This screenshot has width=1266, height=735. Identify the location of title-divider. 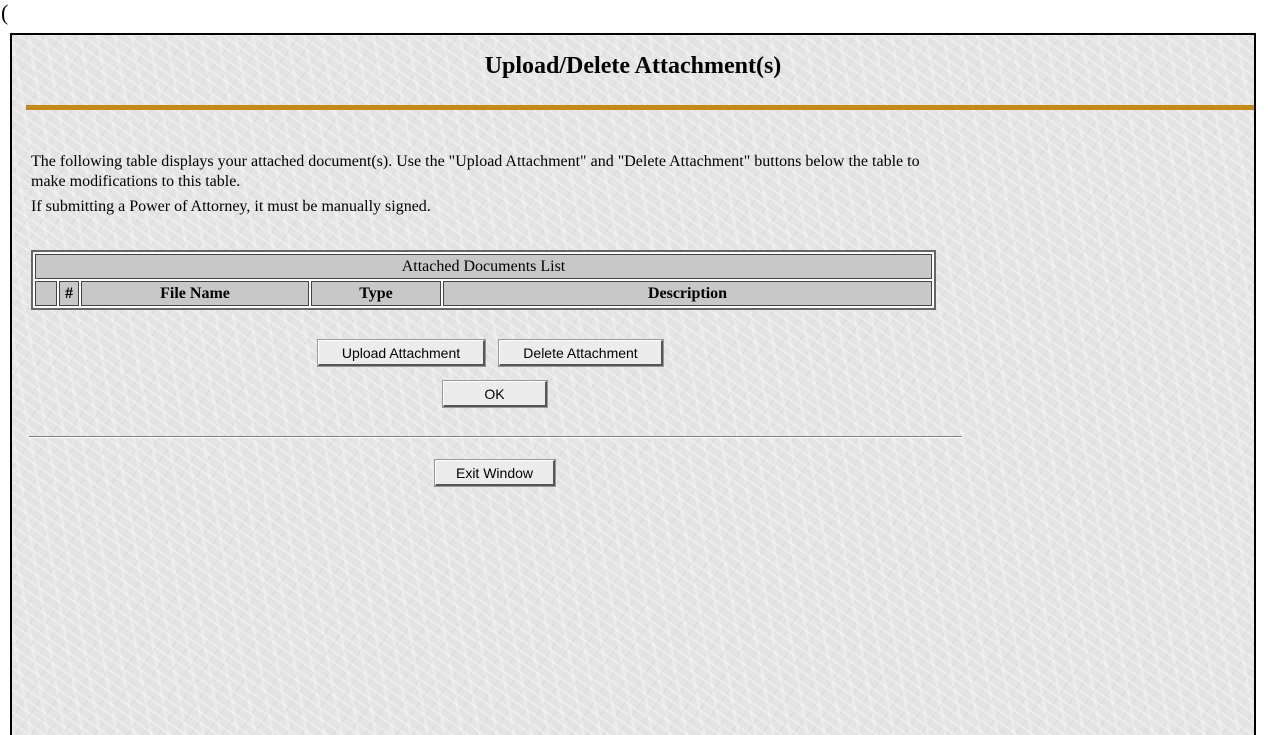
(640, 107).